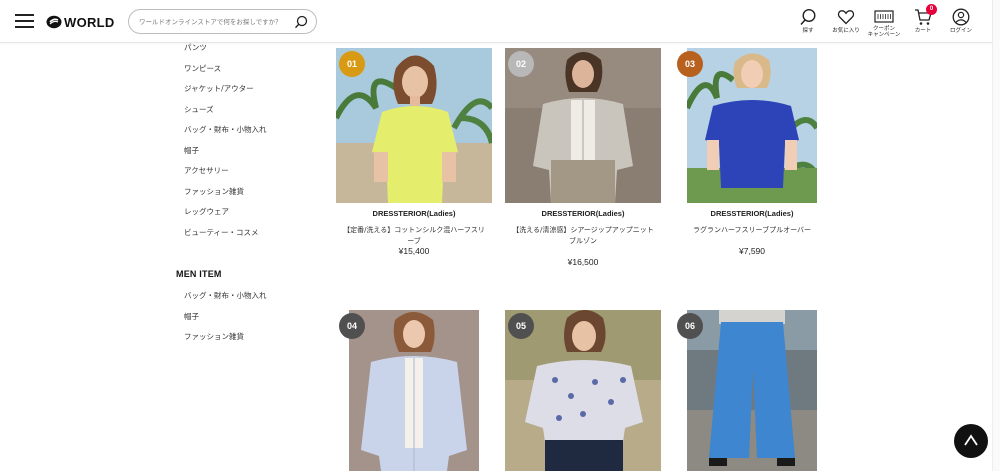 The image size is (1000, 471). Describe the element at coordinates (846, 17) in the screenshot. I see `heart-icon` at that location.